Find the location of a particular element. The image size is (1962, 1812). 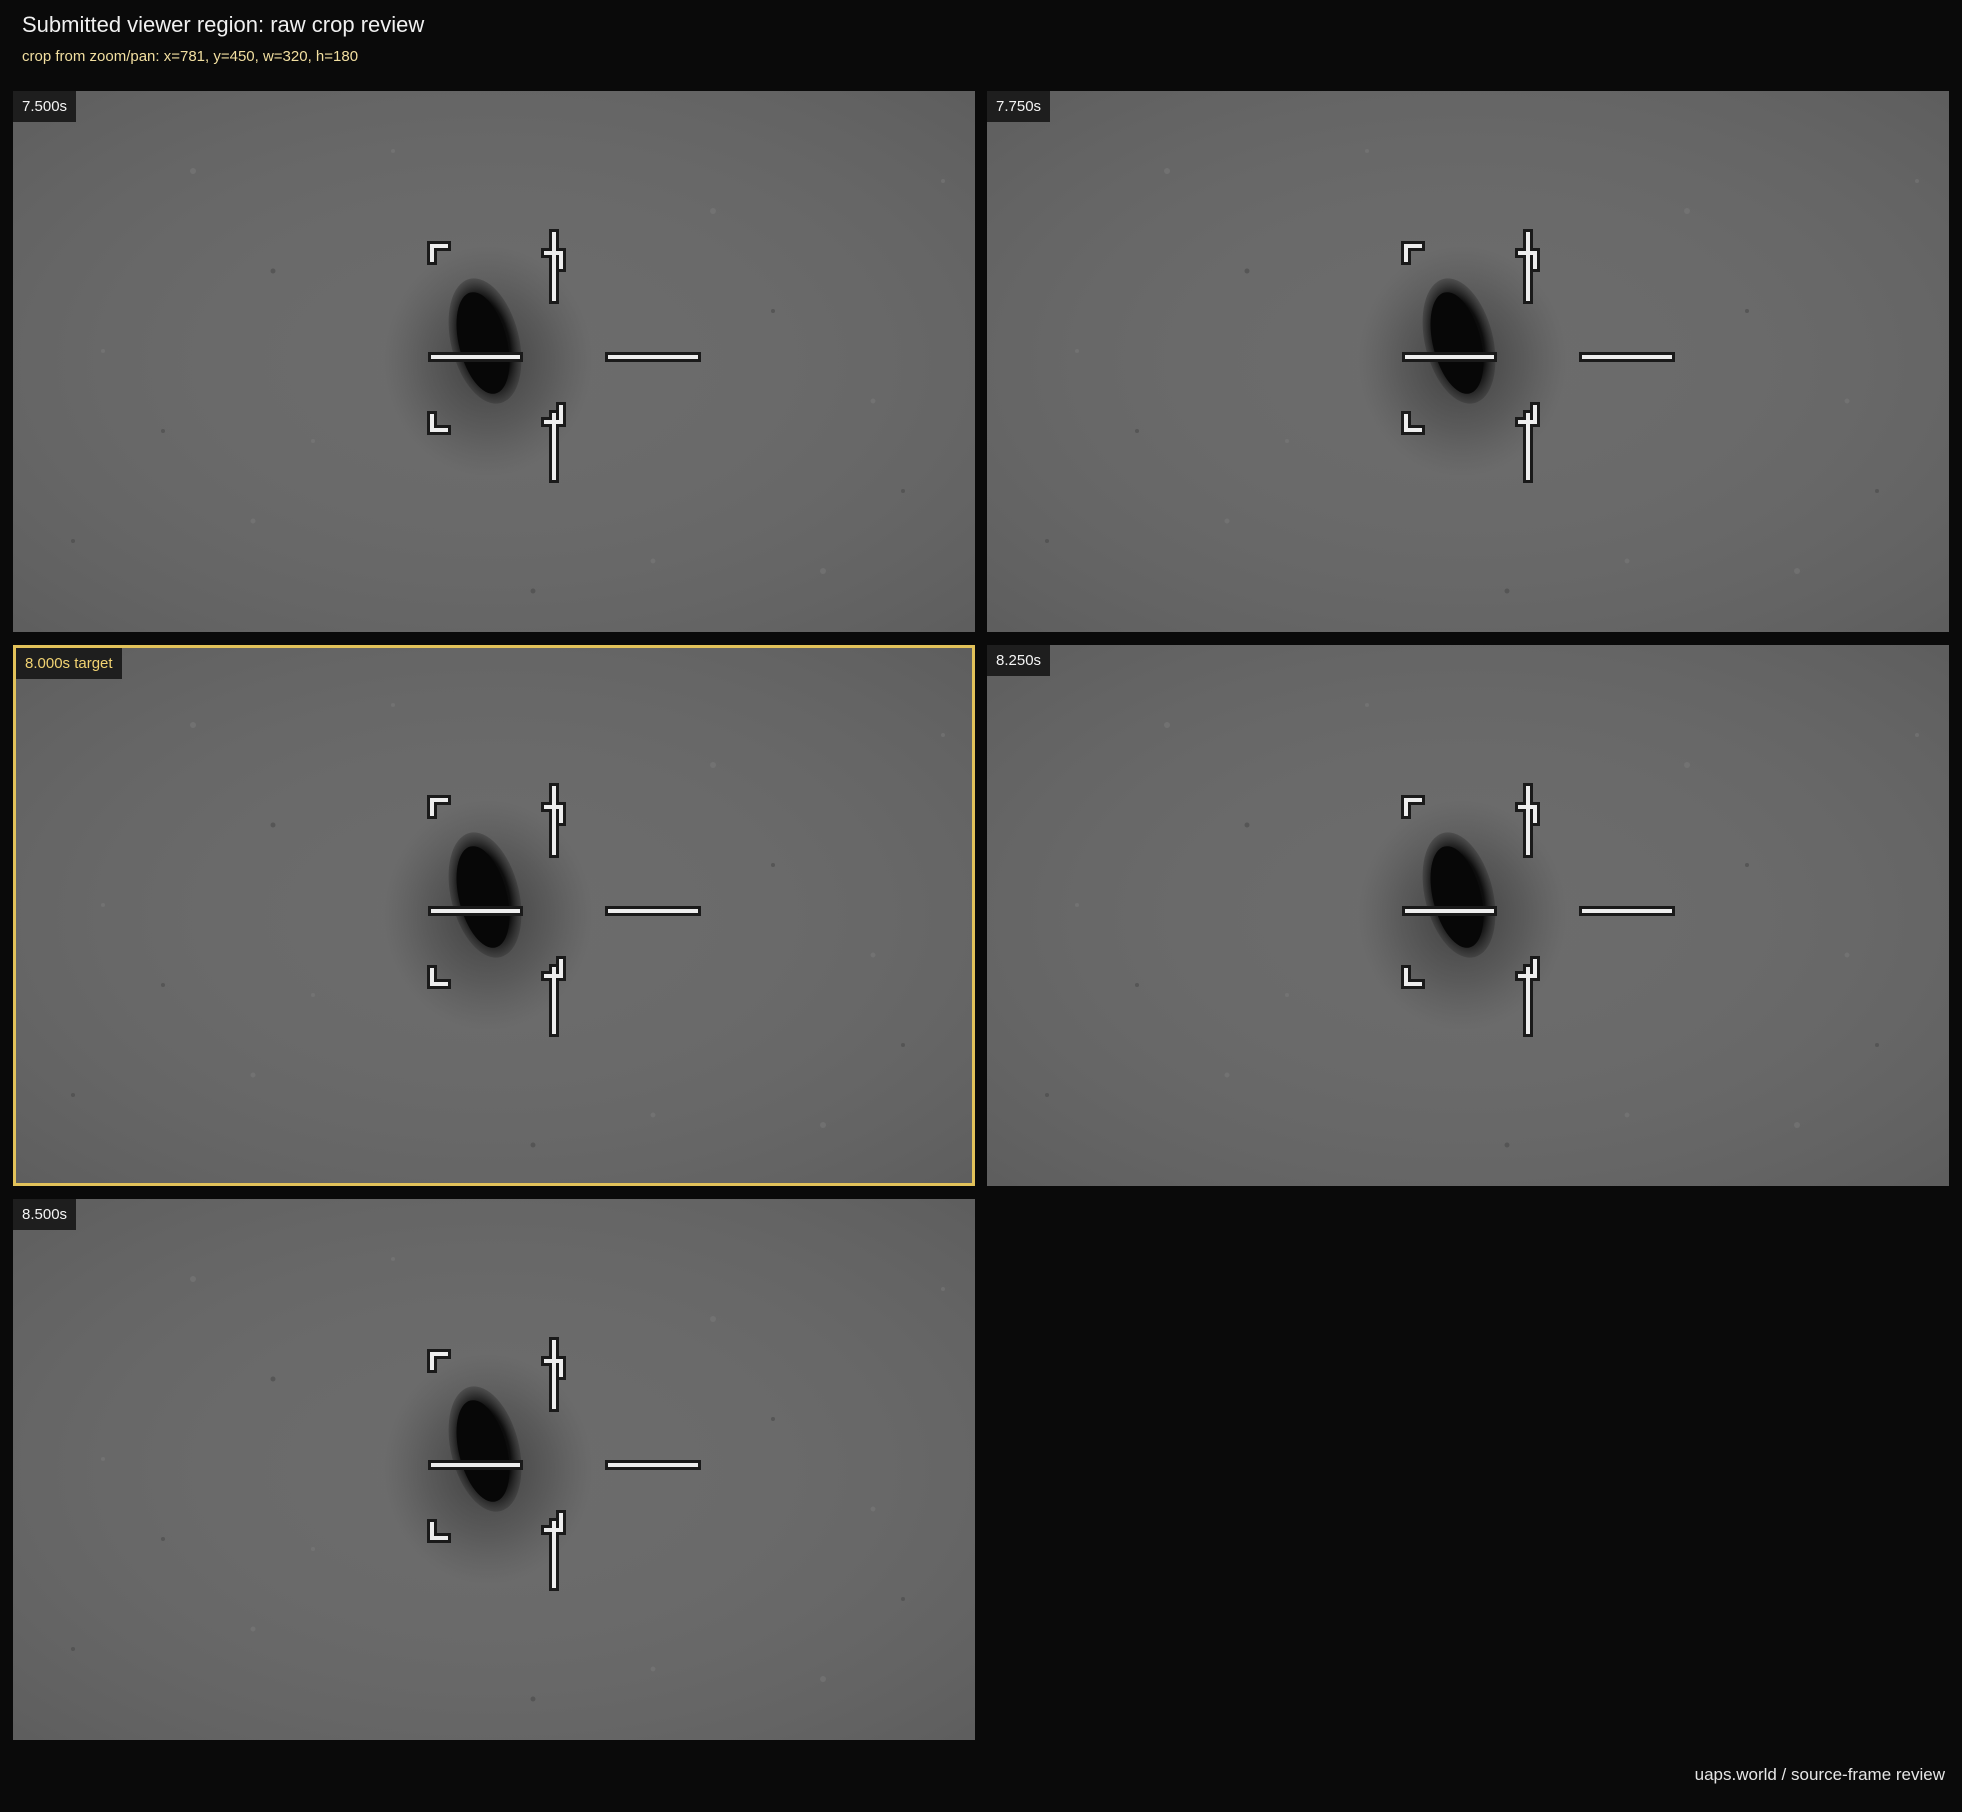

target-frame-tile: 8.000s target is located at coordinates (494, 915).